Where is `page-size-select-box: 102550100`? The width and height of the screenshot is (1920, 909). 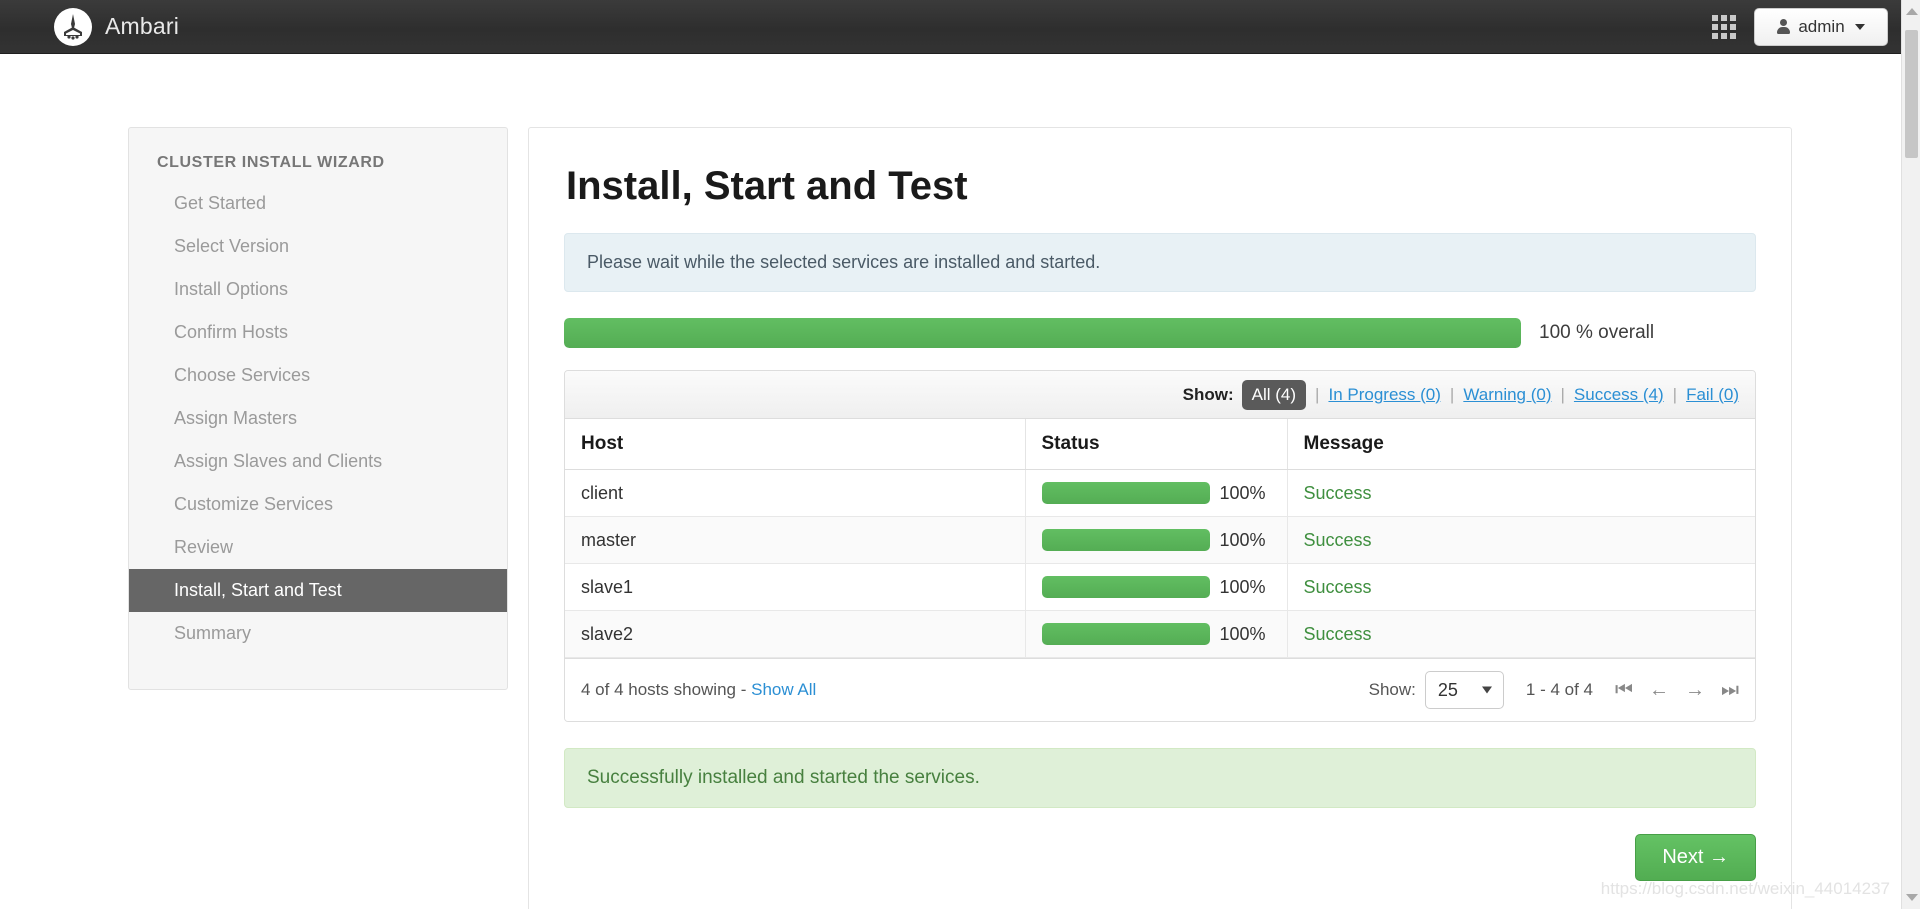 page-size-select-box: 102550100 is located at coordinates (1464, 690).